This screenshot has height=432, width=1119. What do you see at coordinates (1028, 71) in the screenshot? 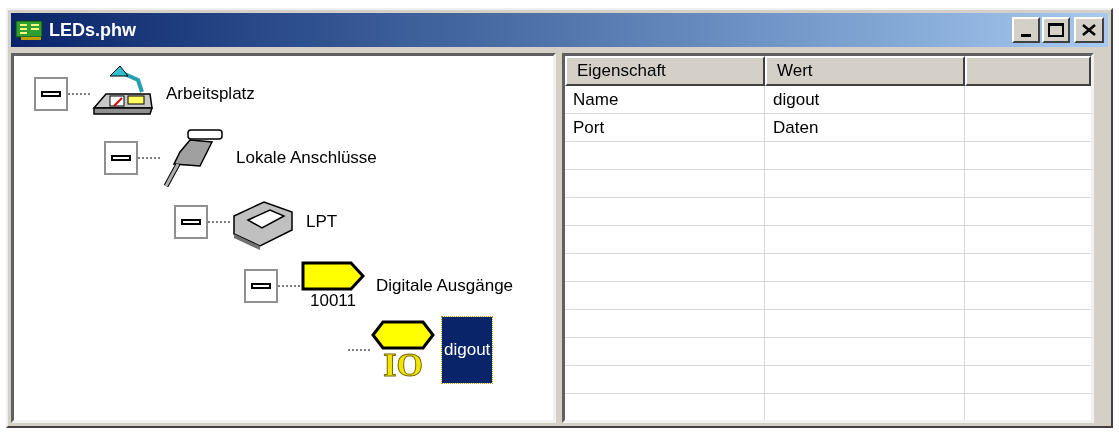
I see `column-header` at bounding box center [1028, 71].